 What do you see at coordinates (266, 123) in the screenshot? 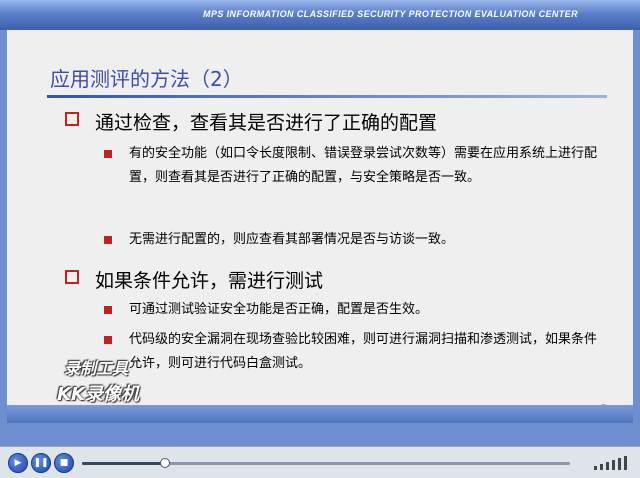
I see `section-heading-text: 通过检查，查看其是否进行了正确的配置` at bounding box center [266, 123].